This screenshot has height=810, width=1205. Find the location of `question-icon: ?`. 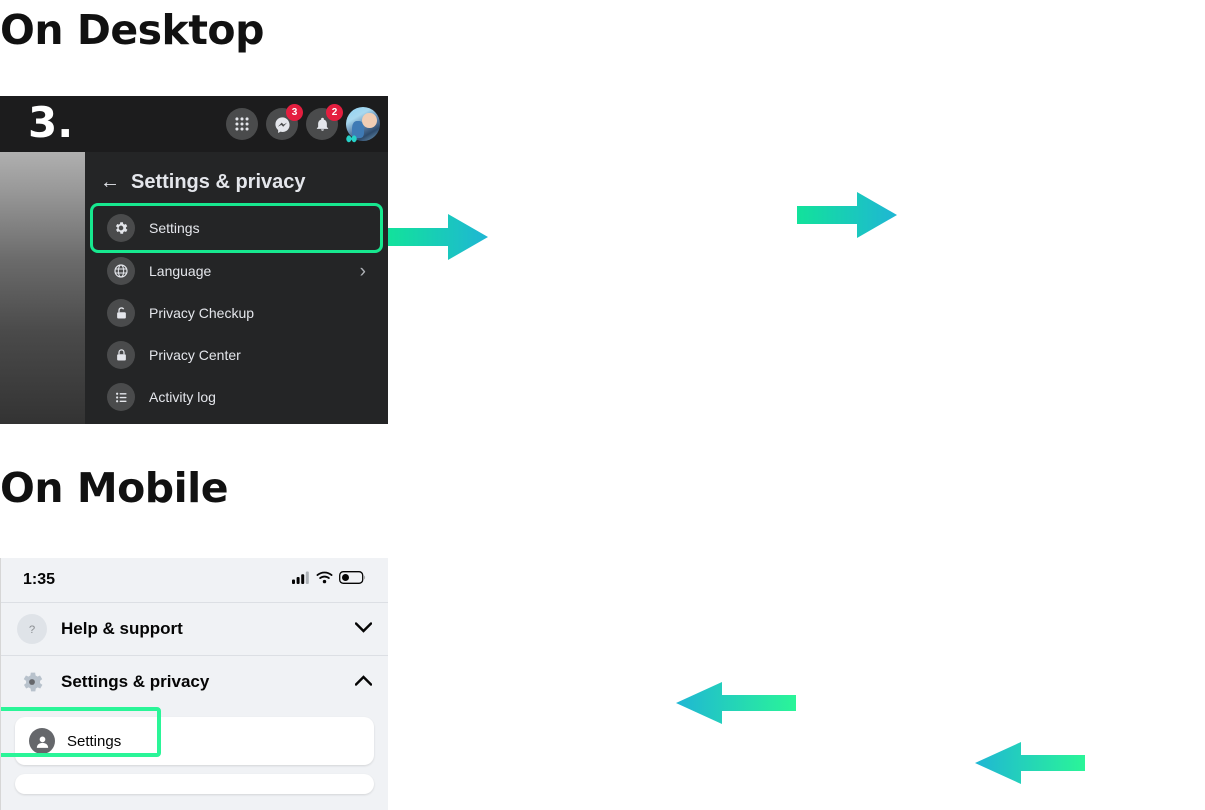

question-icon: ? is located at coordinates (32, 628).